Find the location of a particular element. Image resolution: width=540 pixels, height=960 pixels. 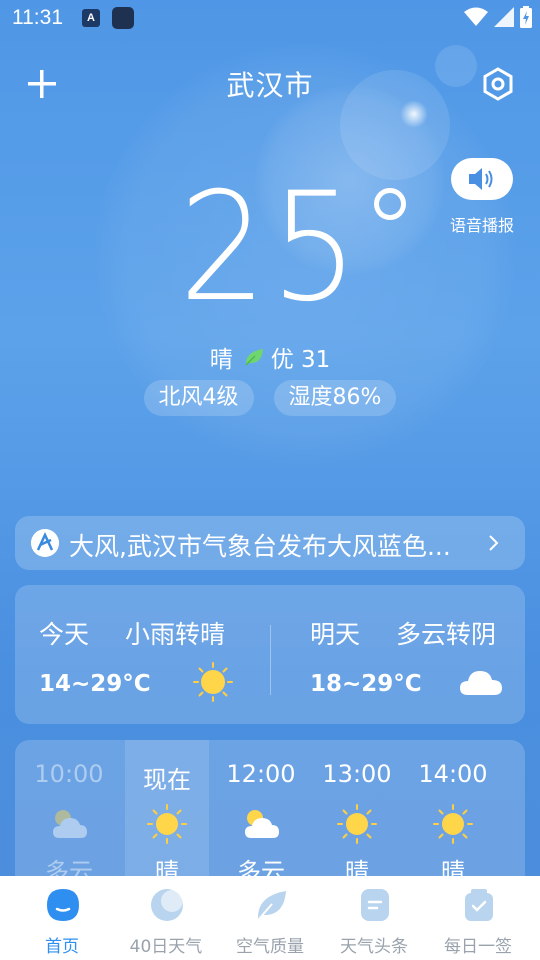

forecast-today: 今天 小雨转晴 14~29°C is located at coordinates (130, 654).